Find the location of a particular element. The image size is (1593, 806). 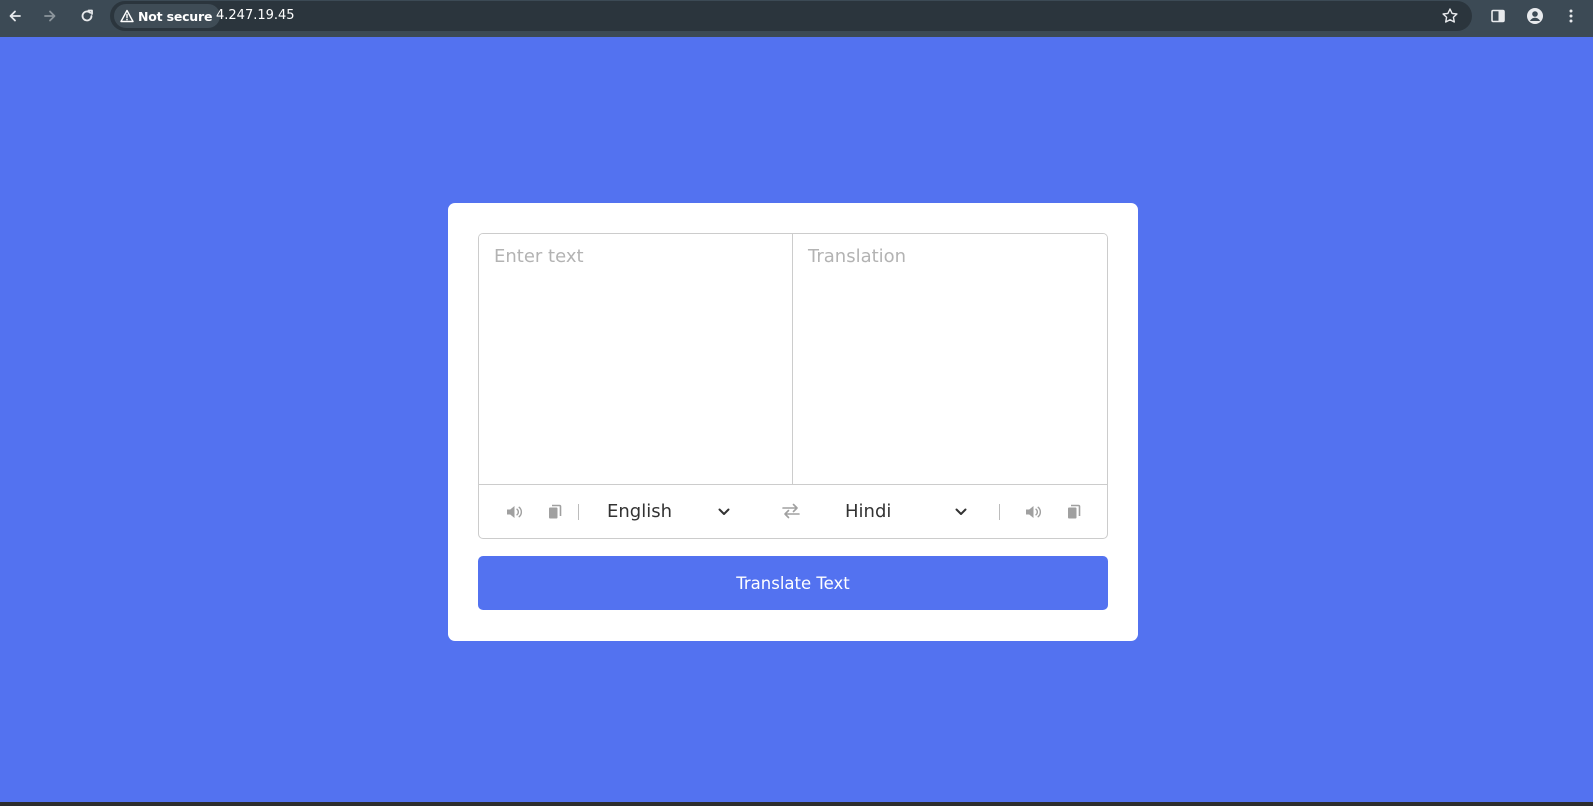

translation-output is located at coordinates (950, 359).